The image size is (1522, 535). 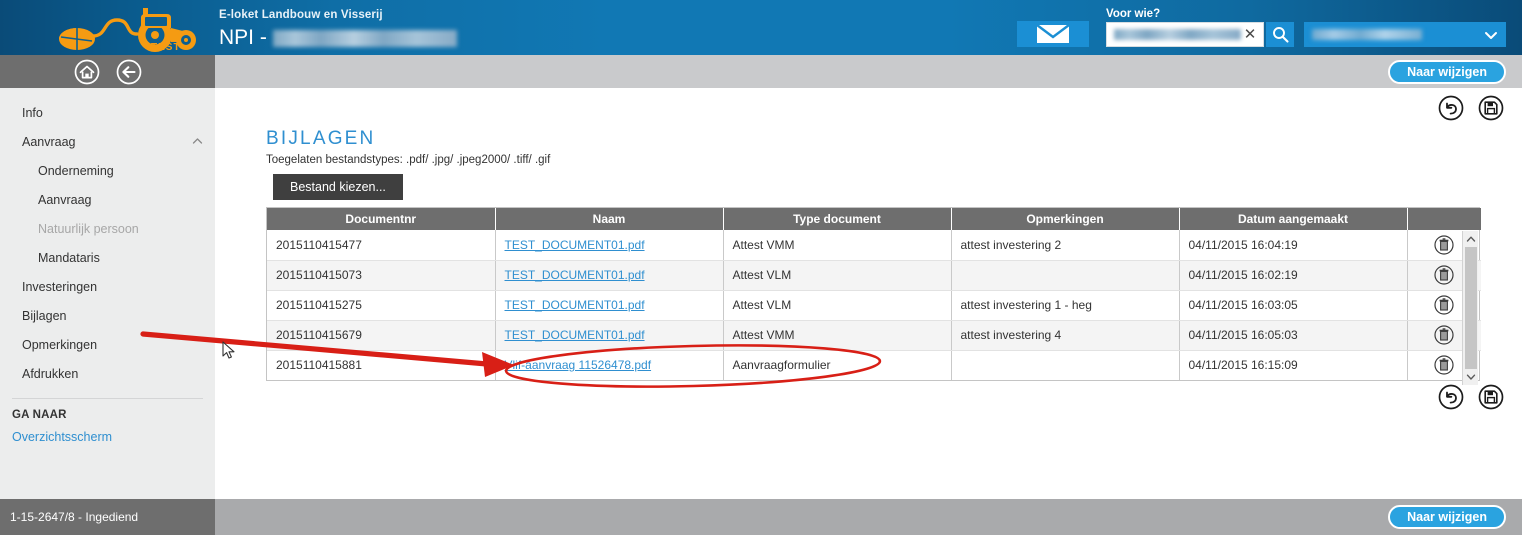 I want to click on document-link: Vlif-aanvraag 11526478.pdf, so click(x=578, y=365).